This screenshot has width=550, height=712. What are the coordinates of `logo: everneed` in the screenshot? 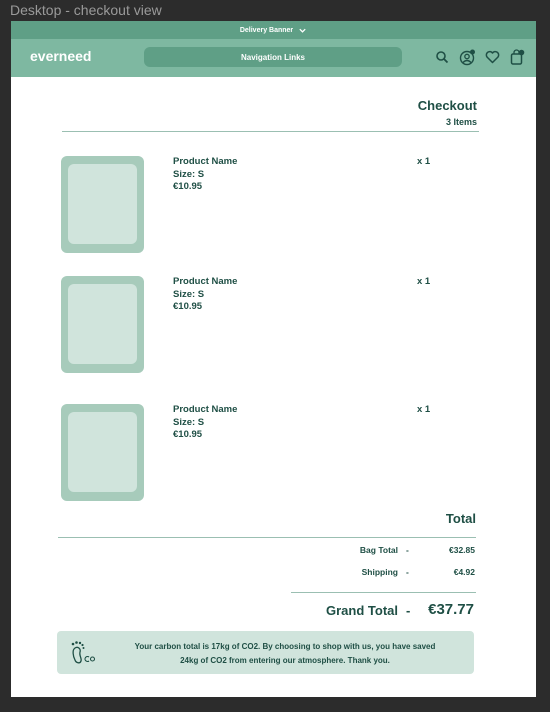 It's located at (60, 56).